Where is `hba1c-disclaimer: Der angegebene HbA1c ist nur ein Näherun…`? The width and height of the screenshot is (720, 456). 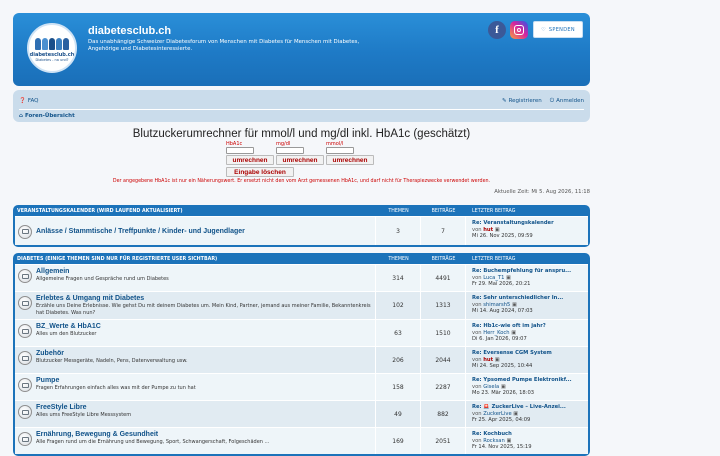 hba1c-disclaimer: Der angegebene HbA1c ist nur ein Näherun… is located at coordinates (301, 181).